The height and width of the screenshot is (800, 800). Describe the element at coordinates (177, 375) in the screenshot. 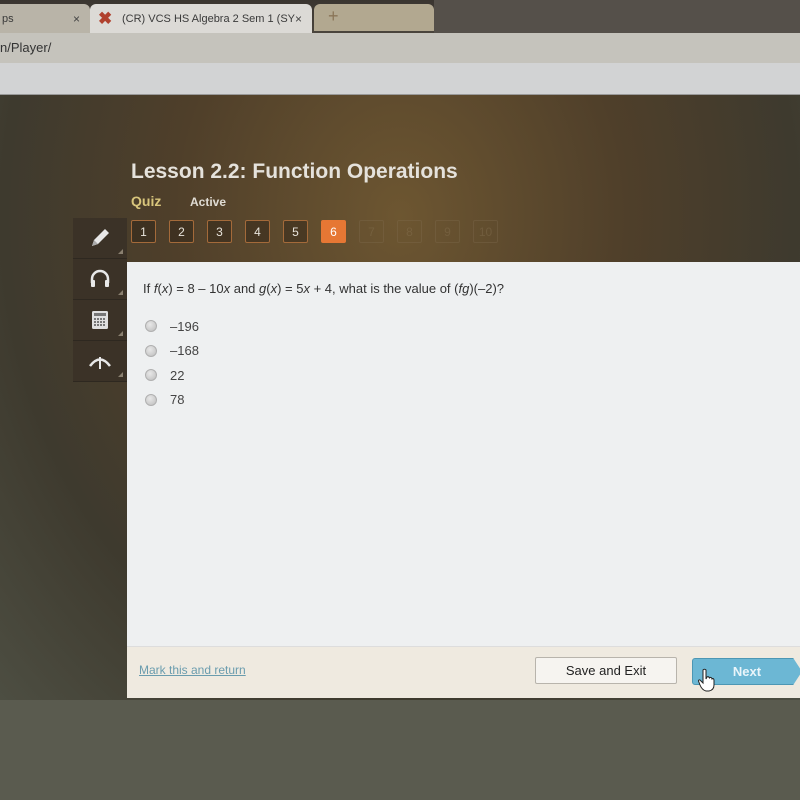

I see `choice-label: 22` at that location.